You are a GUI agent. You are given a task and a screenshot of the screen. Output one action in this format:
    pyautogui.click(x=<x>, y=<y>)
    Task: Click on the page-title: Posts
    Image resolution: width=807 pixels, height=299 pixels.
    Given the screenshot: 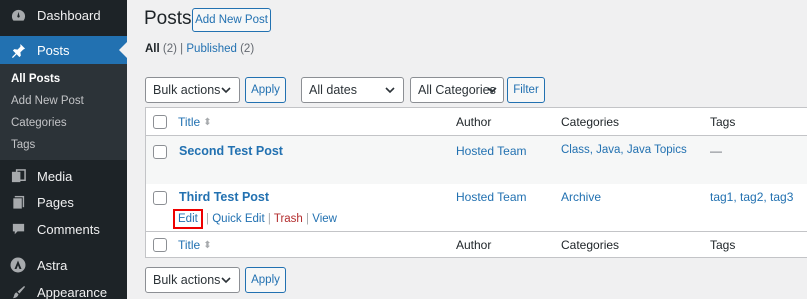 What is the action you would take?
    pyautogui.click(x=168, y=18)
    